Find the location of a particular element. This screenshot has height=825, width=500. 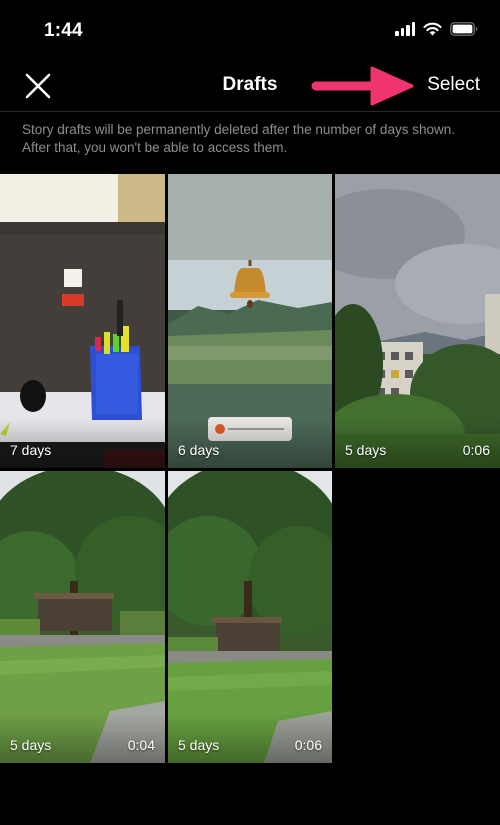

status-icons is located at coordinates (436, 29).